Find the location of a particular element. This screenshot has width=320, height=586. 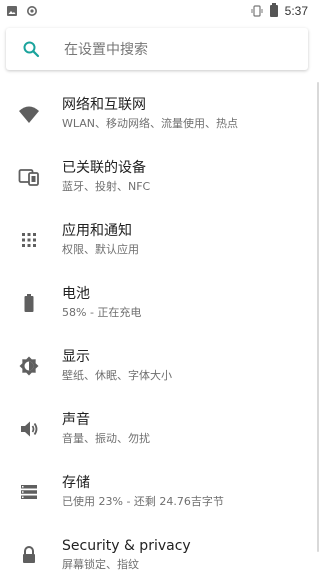

settings-item-title: 网络和互联网 is located at coordinates (104, 104).